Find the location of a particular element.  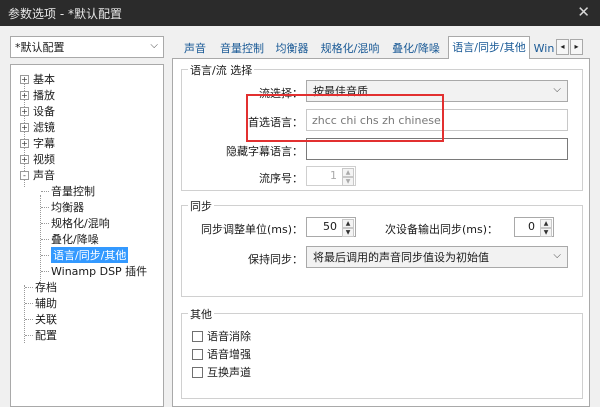

tab-language-sync: 语言/同步/其他 is located at coordinates (489, 47).